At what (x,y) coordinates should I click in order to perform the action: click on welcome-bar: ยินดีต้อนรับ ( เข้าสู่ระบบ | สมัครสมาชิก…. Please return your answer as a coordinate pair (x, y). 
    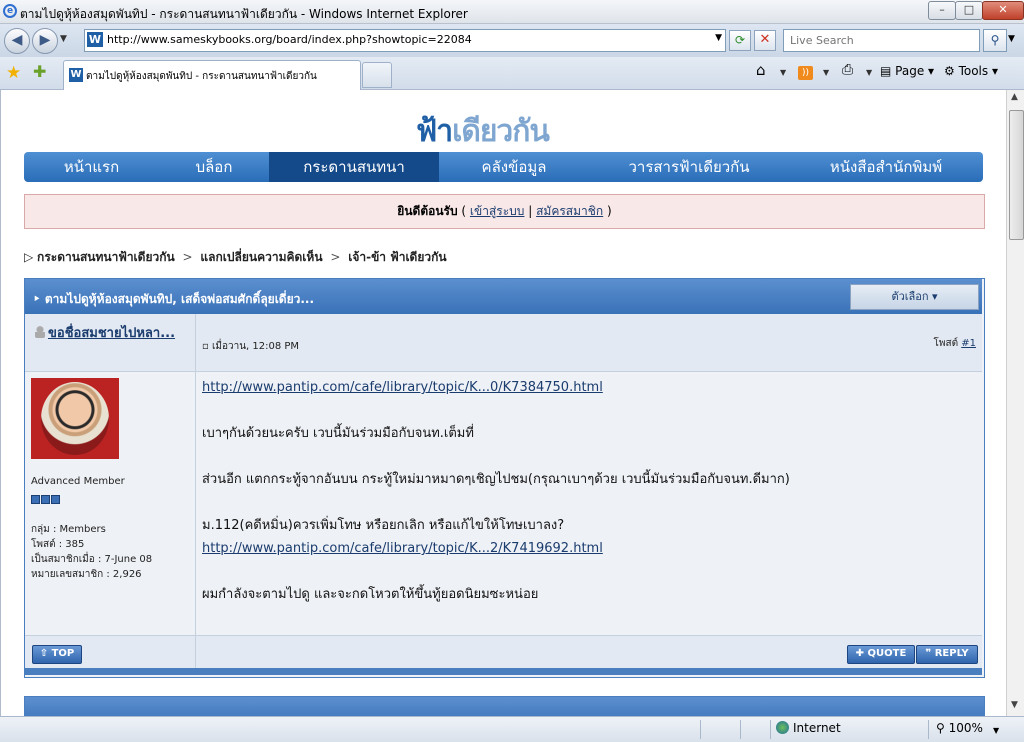
    Looking at the image, I should click on (504, 211).